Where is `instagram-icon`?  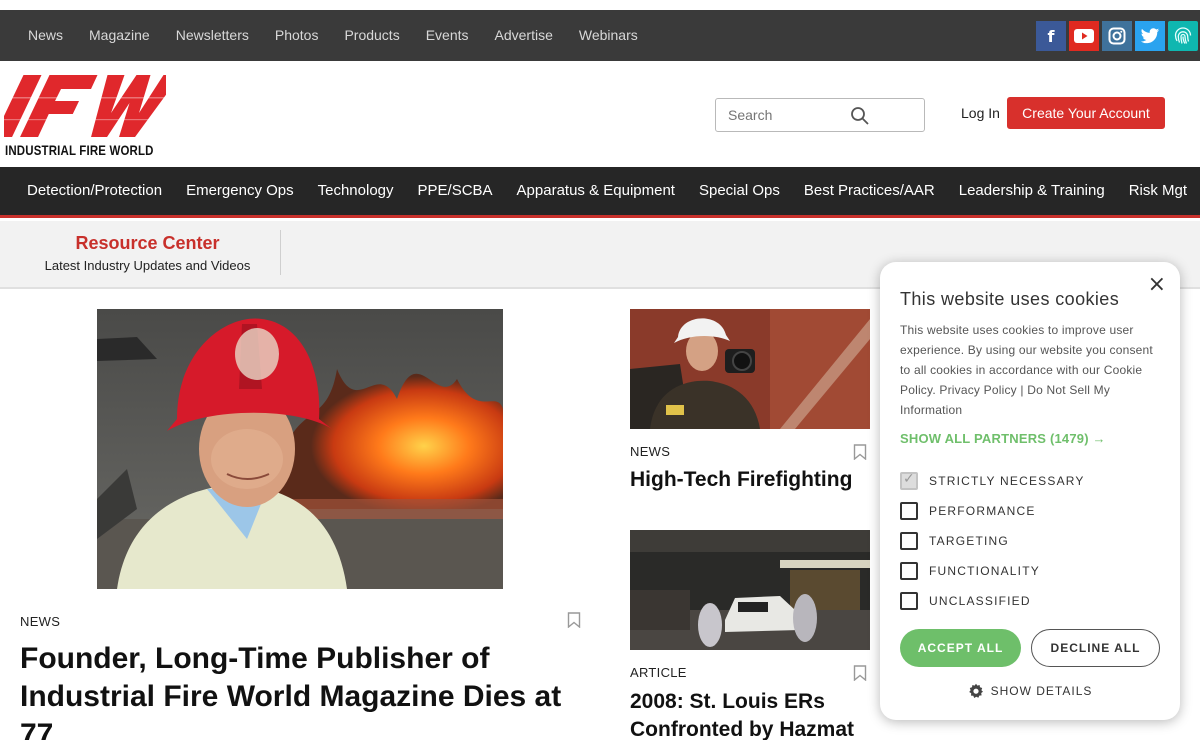
instagram-icon is located at coordinates (1117, 36).